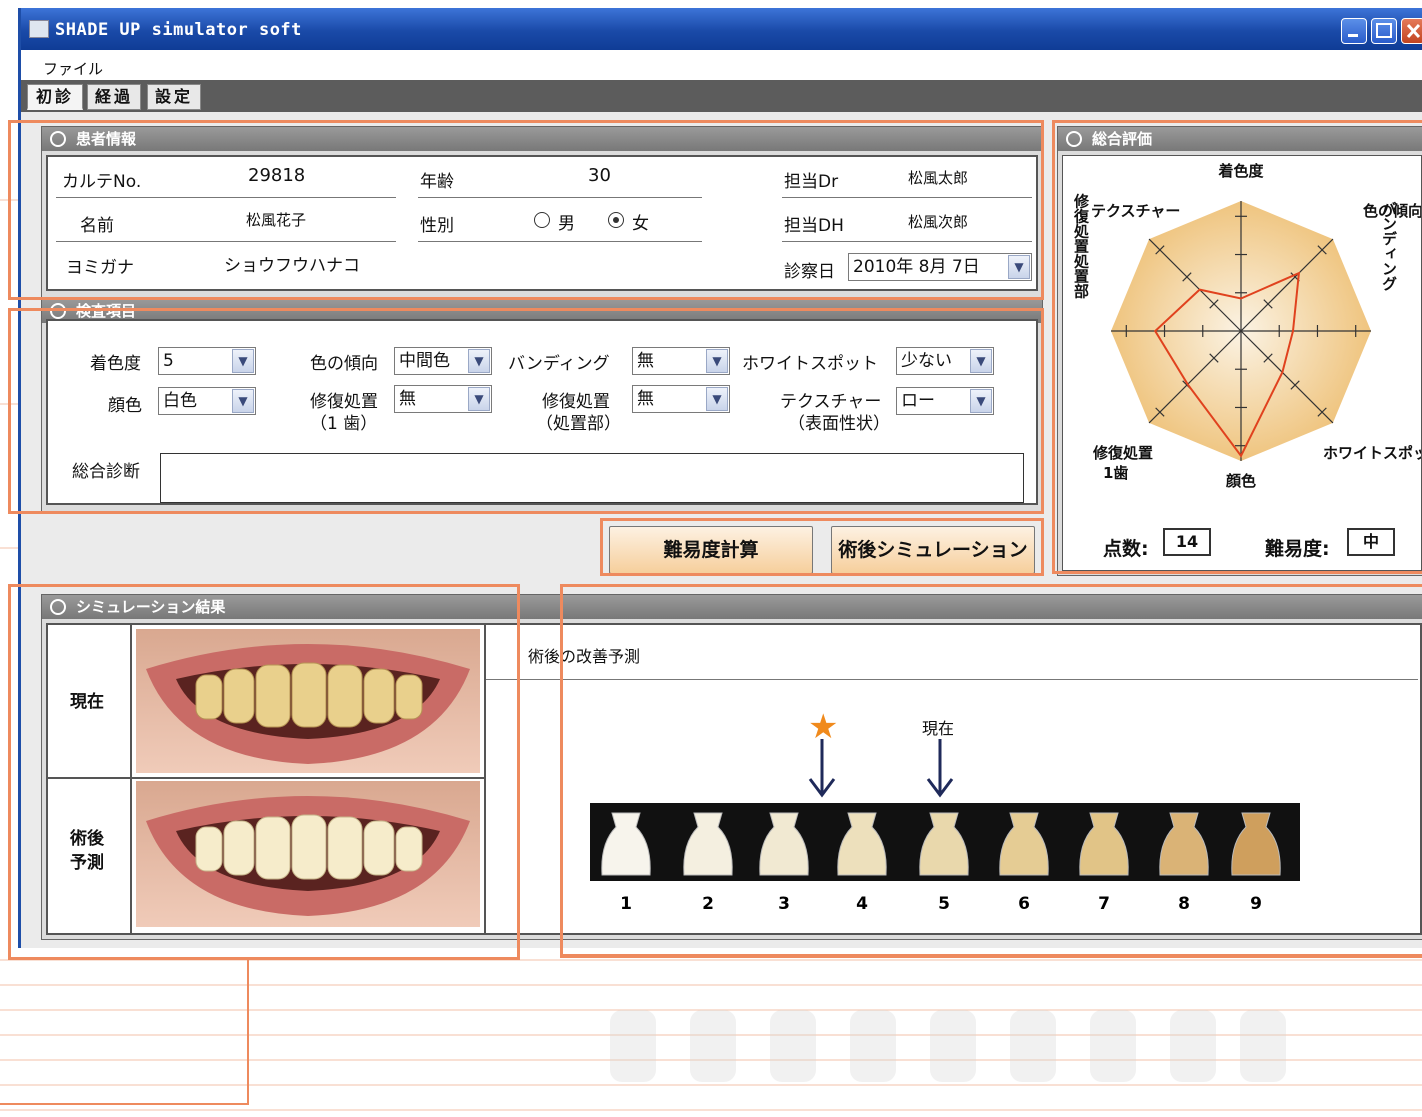 The image size is (1422, 1117). I want to click on gan-select: 白色 ▼, so click(207, 401).